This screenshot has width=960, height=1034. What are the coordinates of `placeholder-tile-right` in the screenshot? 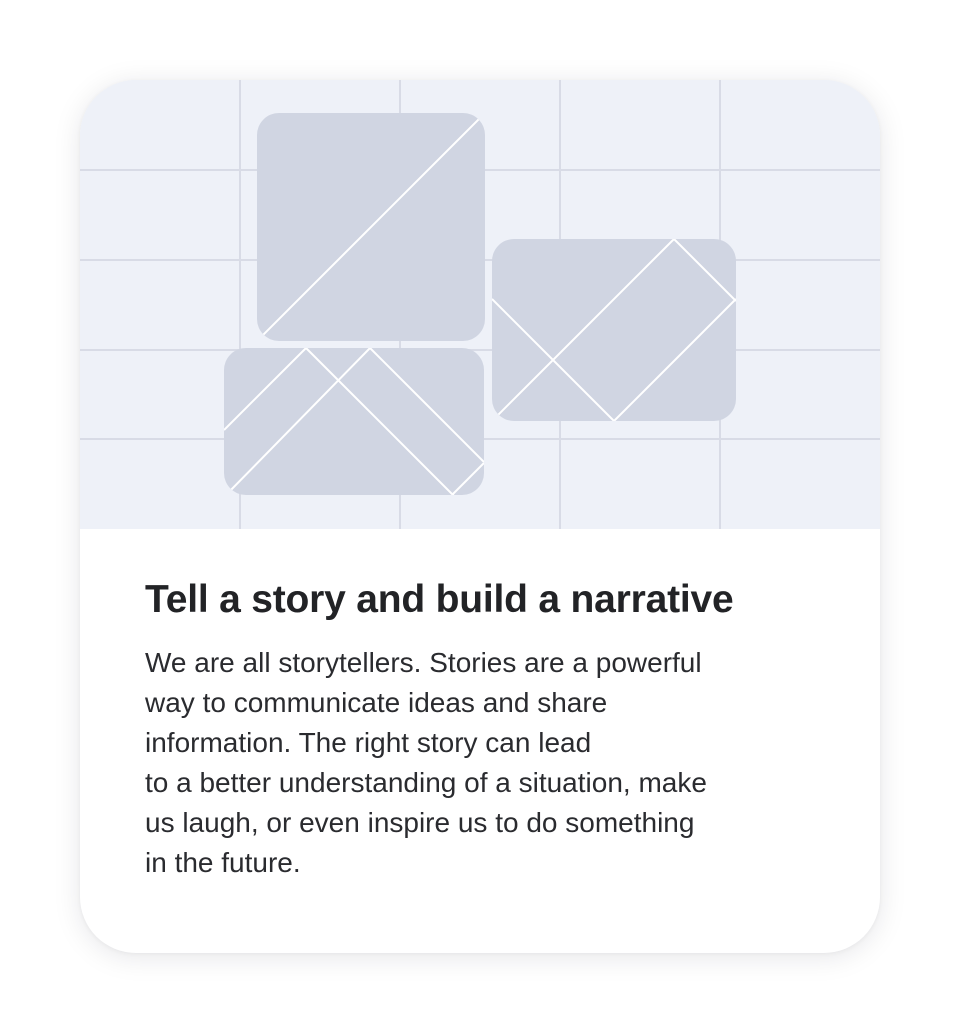 It's located at (614, 330).